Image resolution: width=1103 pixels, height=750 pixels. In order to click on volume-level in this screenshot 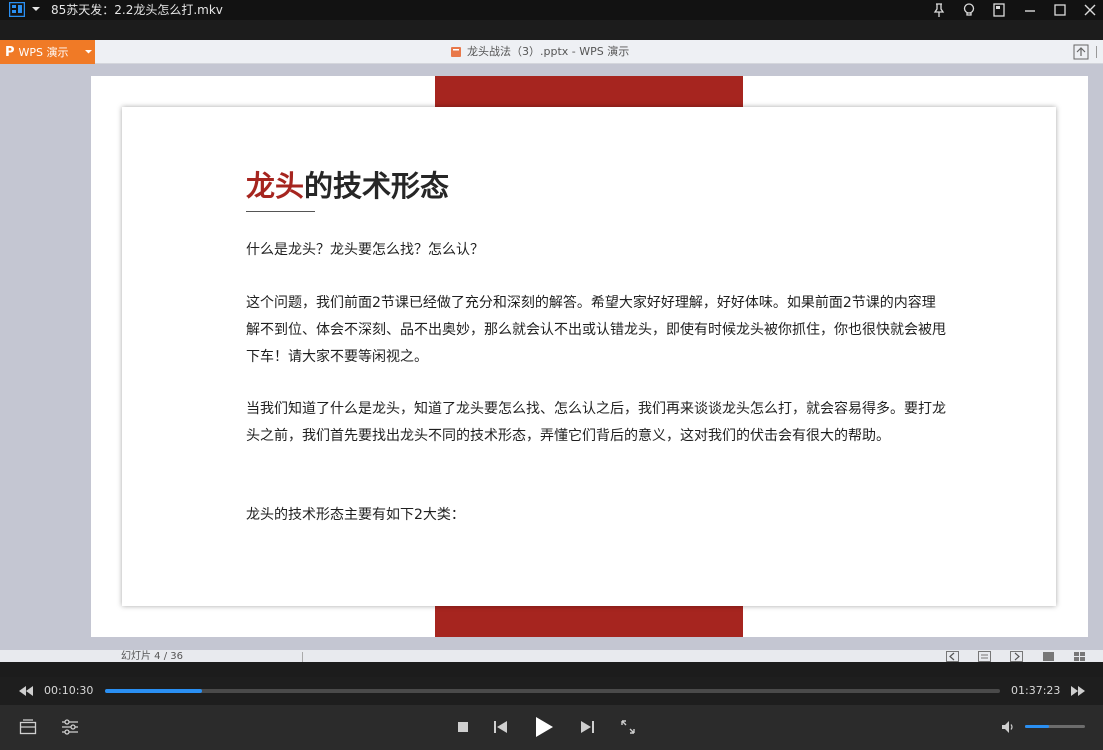, I will do `click(1037, 726)`.